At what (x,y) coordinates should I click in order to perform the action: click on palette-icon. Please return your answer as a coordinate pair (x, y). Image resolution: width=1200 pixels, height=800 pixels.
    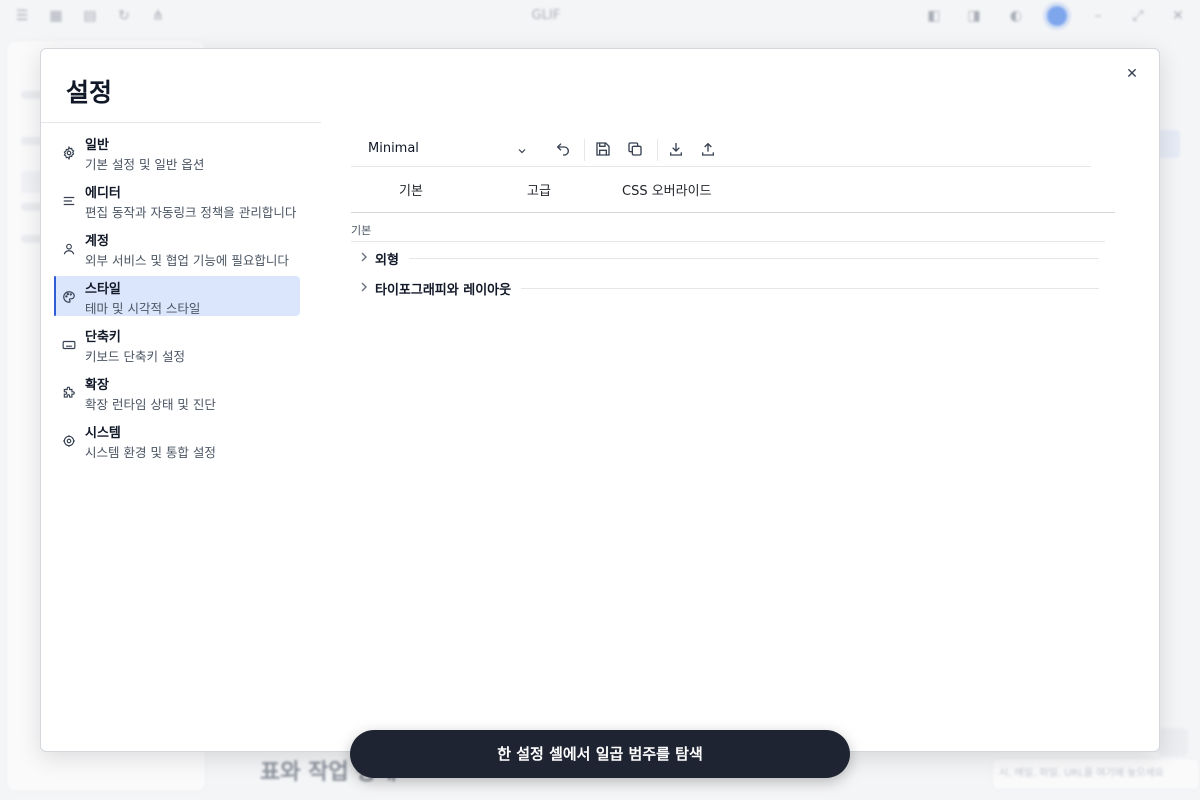
    Looking at the image, I should click on (69, 297).